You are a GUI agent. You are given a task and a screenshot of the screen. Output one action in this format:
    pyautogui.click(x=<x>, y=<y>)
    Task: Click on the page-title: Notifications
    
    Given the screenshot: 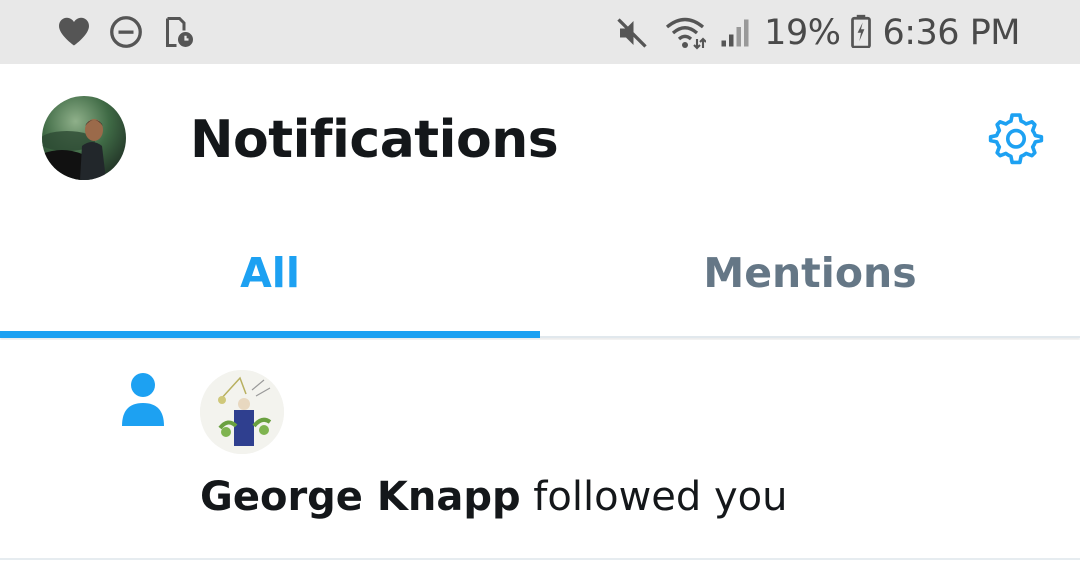 What is the action you would take?
    pyautogui.click(x=374, y=140)
    